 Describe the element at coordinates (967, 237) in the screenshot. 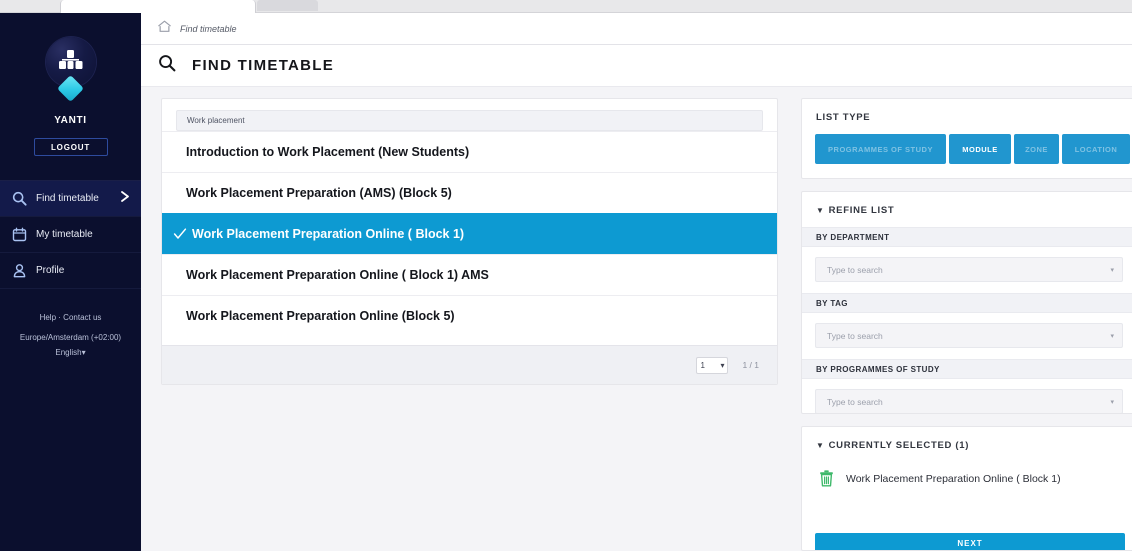

I see `filter-label-department: BY DEPARTMENT` at that location.